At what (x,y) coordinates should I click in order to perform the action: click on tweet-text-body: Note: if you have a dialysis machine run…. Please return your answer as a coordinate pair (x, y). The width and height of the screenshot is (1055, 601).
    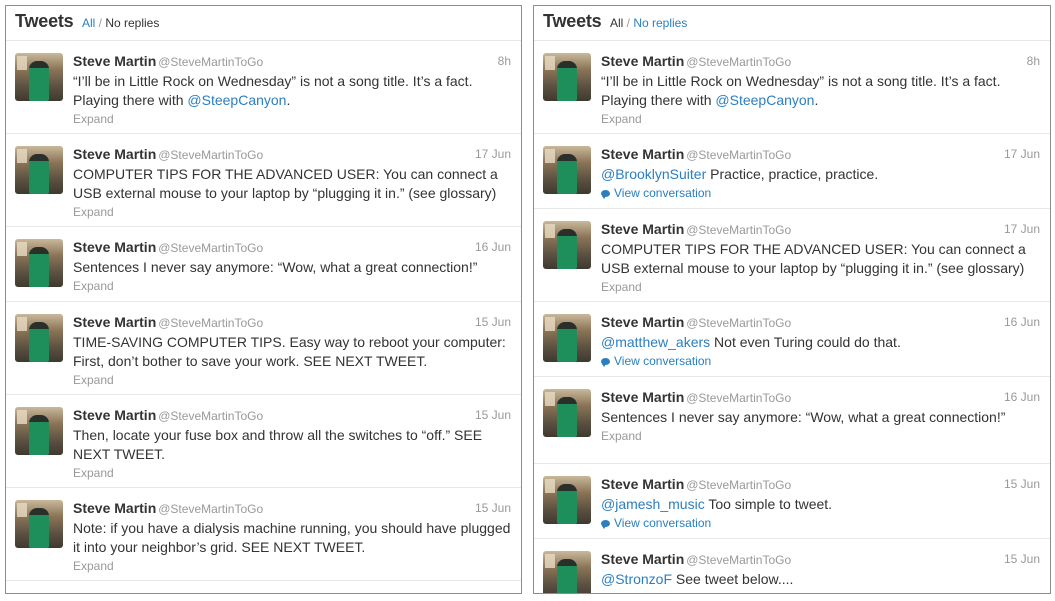
    Looking at the image, I should click on (292, 537).